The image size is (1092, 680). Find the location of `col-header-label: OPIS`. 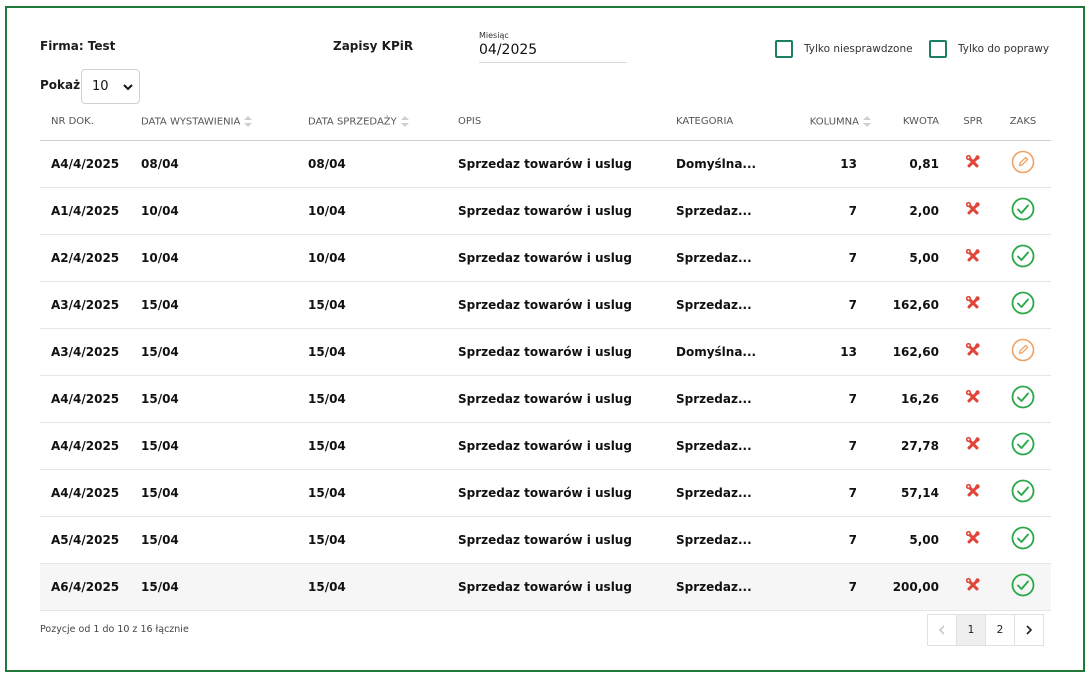

col-header-label: OPIS is located at coordinates (470, 122).